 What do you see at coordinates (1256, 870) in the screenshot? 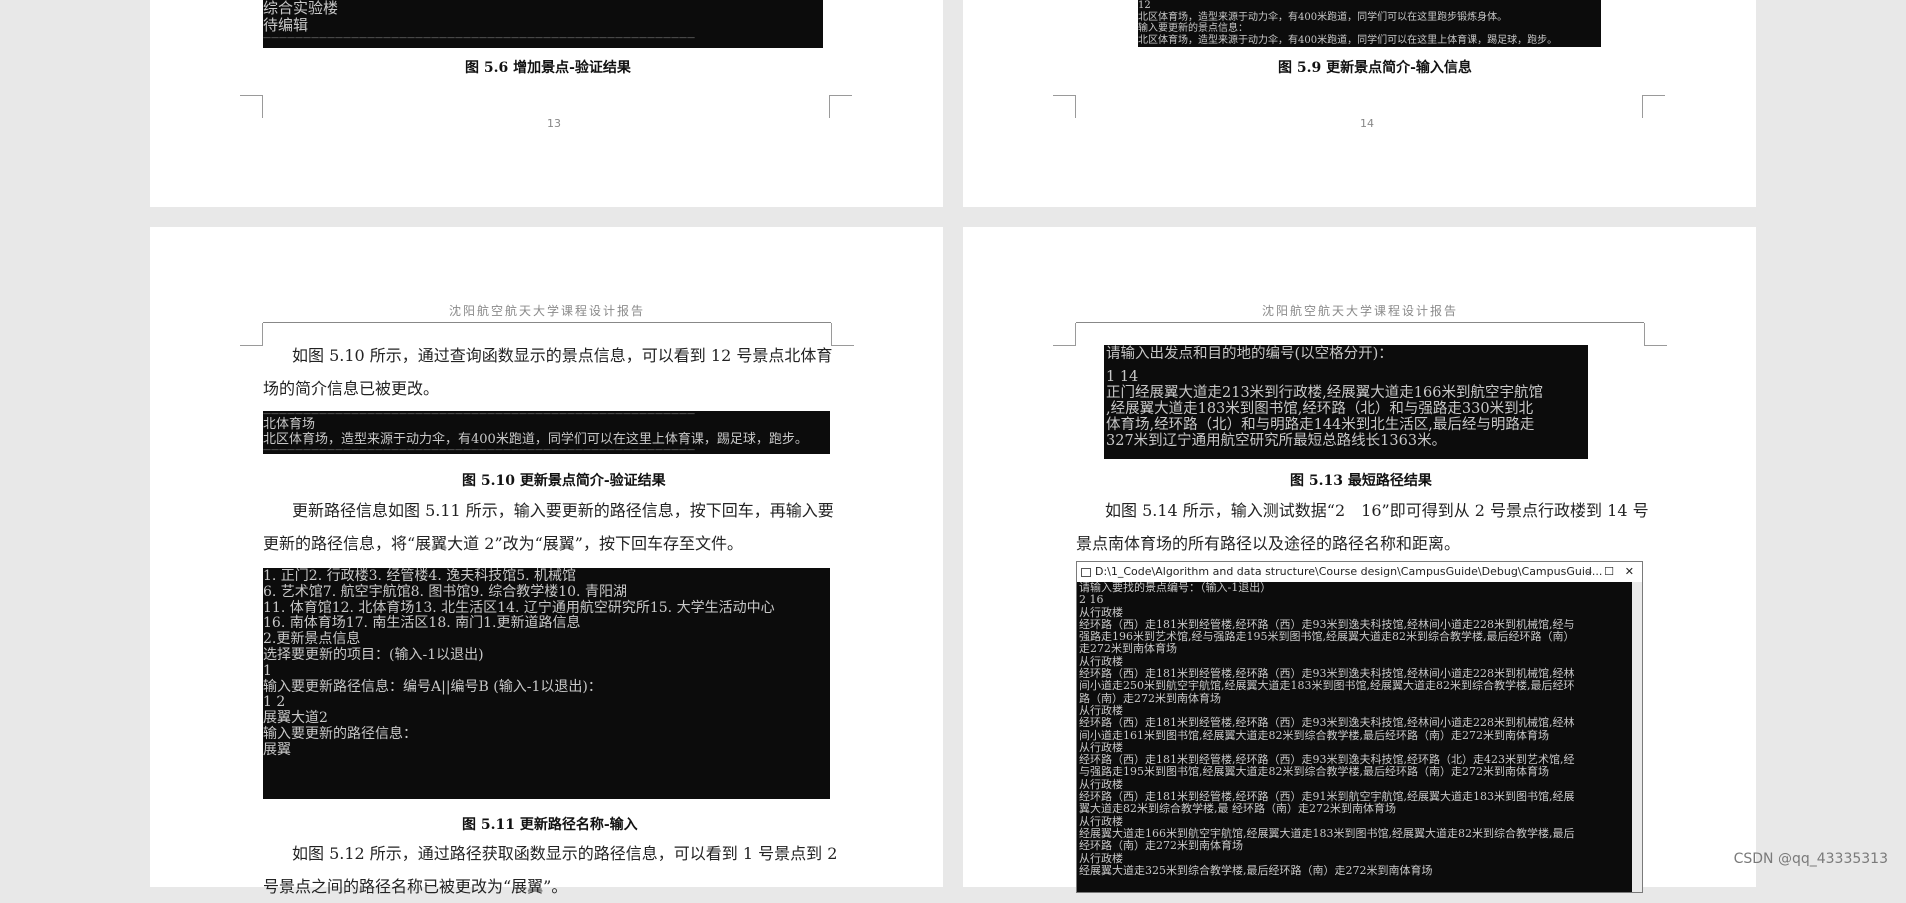
I see `console-line: 经展翼大道走325米到综合教学楼,最后经环路（南）走272米到南体育场` at bounding box center [1256, 870].